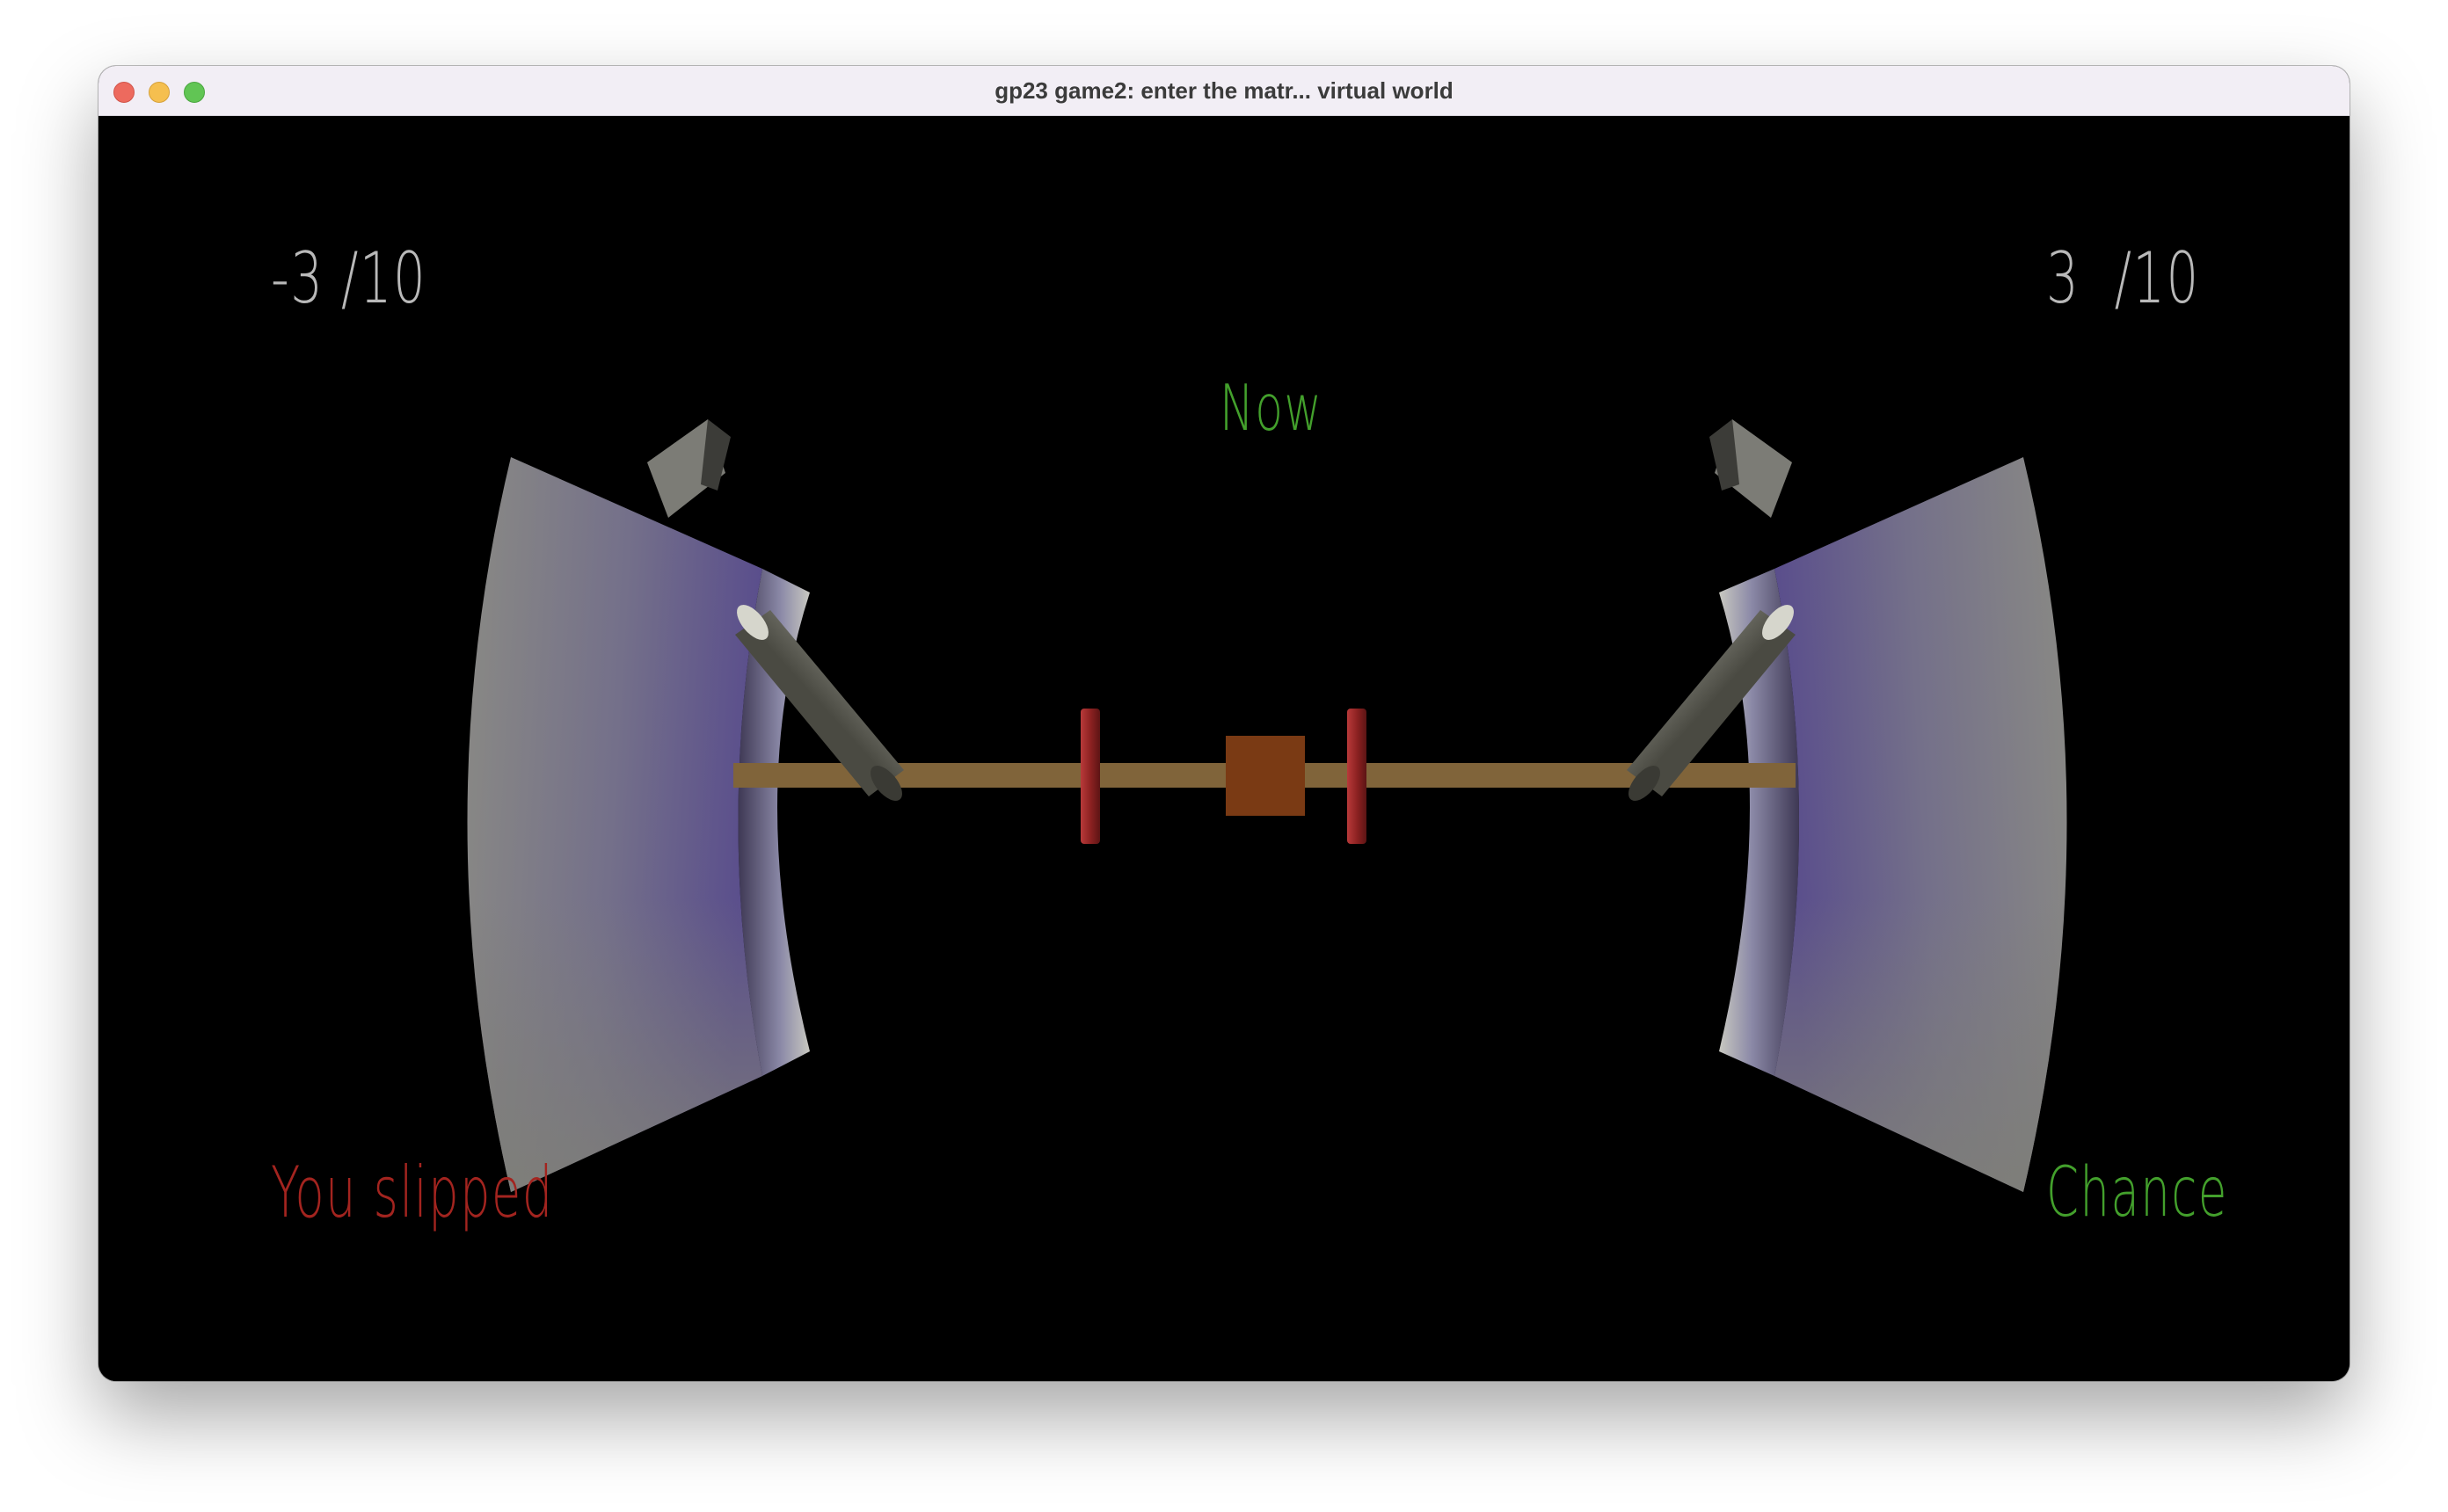 This screenshot has height=1512, width=2448. I want to click on right-score: 3 /10, so click(2123, 278).